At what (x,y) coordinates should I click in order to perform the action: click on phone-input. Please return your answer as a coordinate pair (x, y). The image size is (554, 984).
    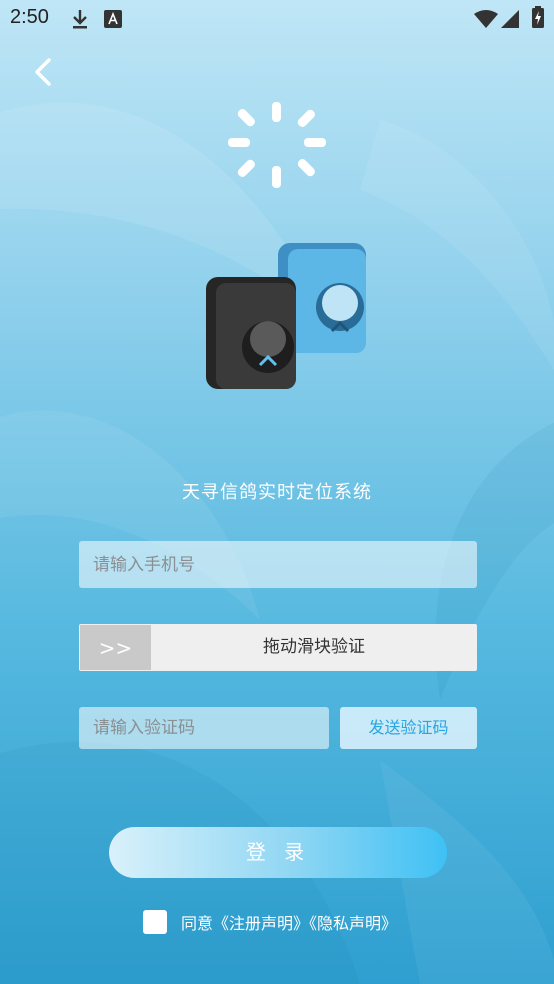
    Looking at the image, I should click on (278, 564).